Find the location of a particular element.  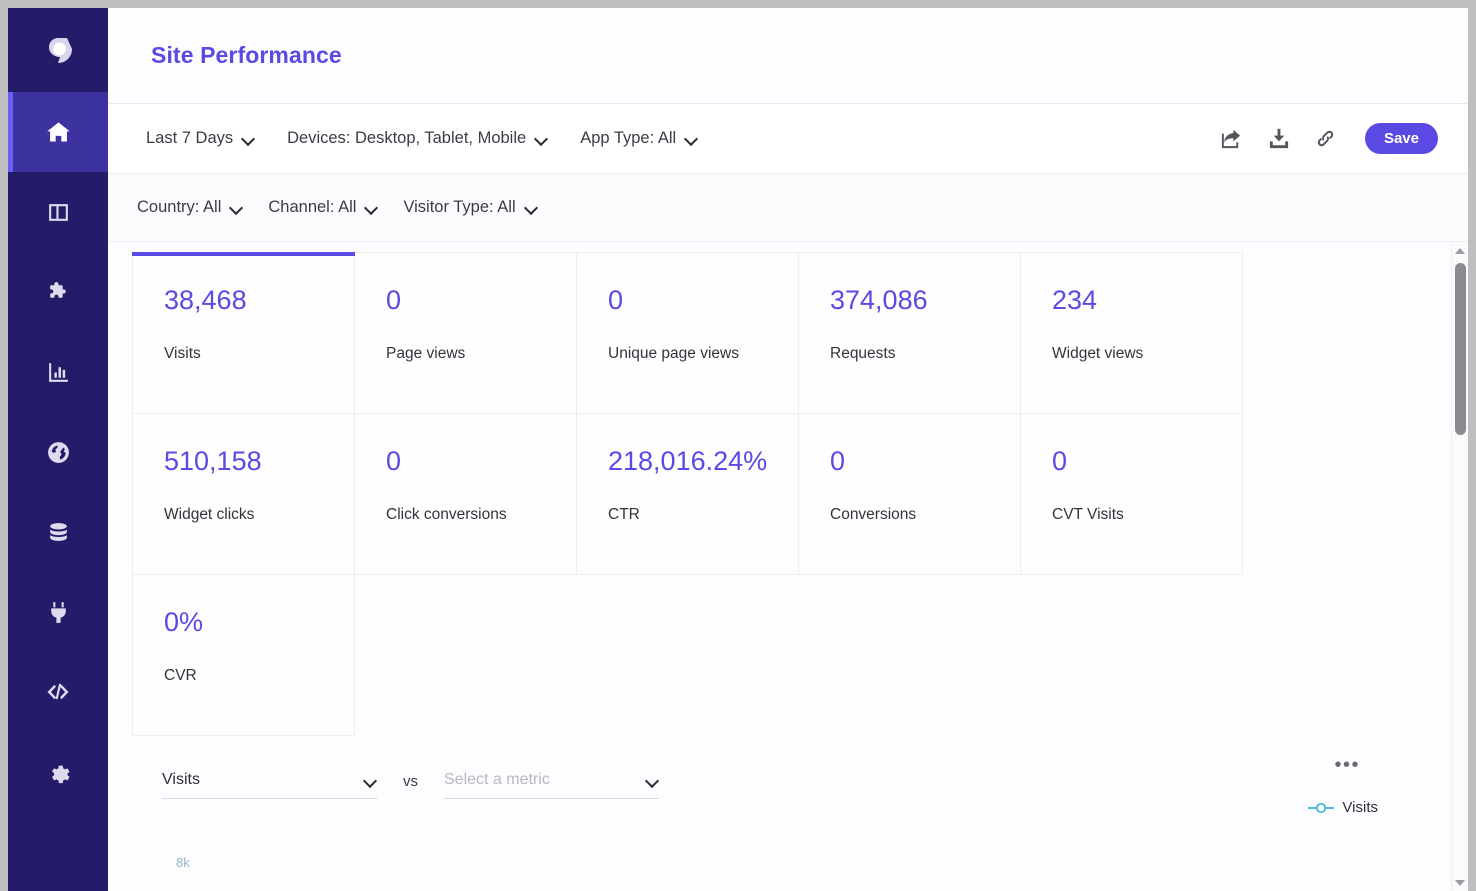

kpi-label: CVR is located at coordinates (180, 675).